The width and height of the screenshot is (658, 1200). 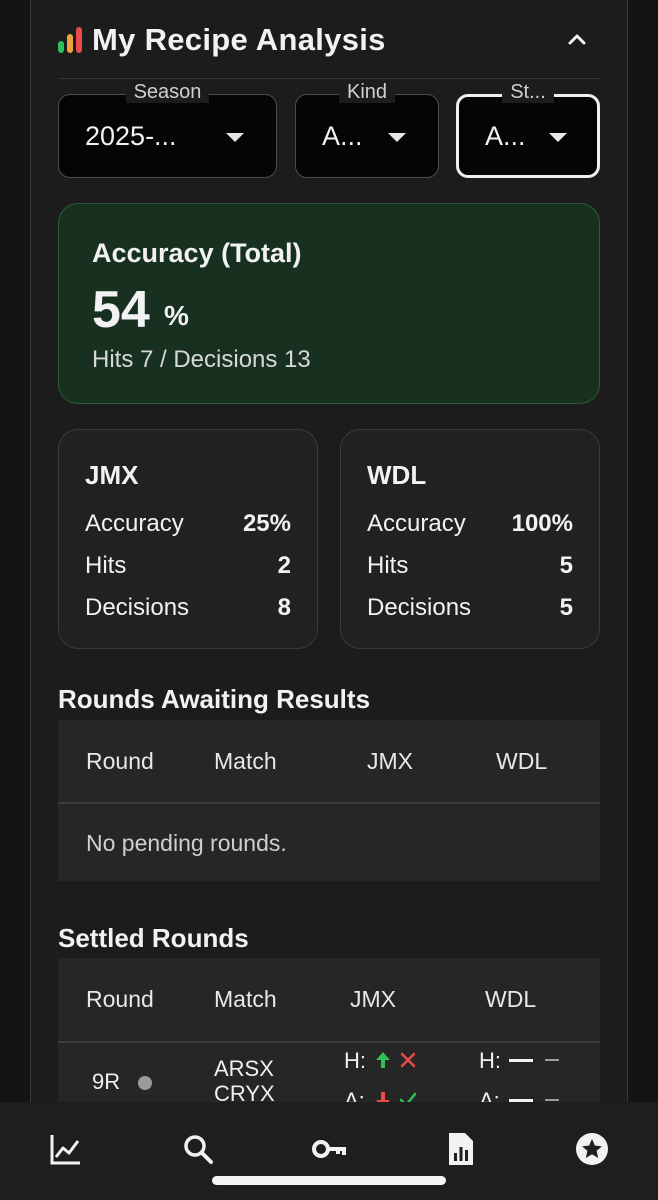 I want to click on stat-row-decisions: Decisions 5, so click(x=470, y=608).